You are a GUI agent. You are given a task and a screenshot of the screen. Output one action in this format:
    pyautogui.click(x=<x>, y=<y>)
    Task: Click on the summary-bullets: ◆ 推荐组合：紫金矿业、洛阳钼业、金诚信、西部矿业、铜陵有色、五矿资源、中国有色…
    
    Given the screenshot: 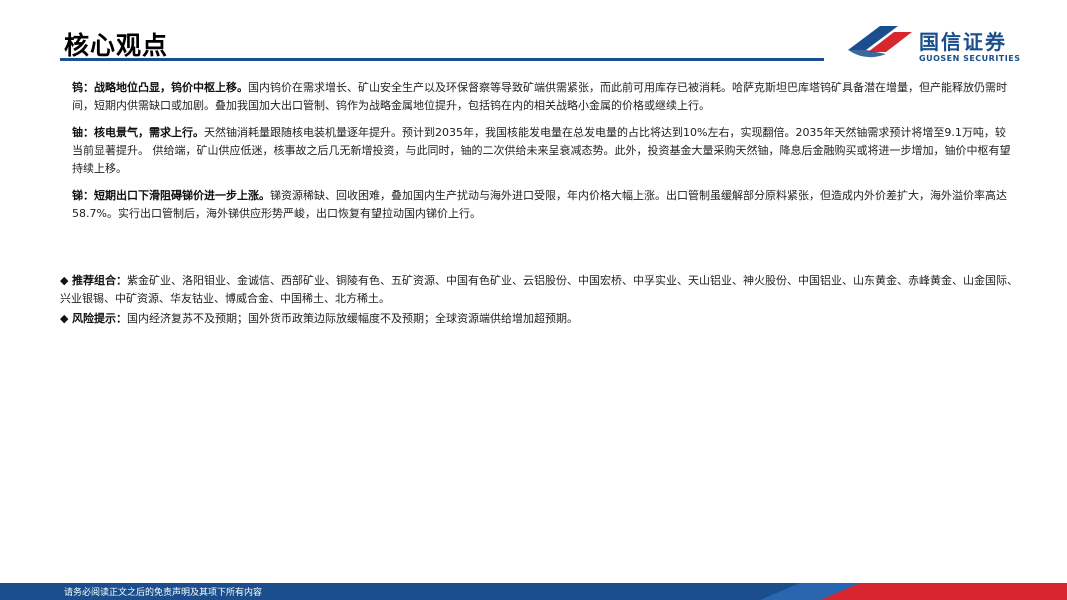 What is the action you would take?
    pyautogui.click(x=539, y=301)
    